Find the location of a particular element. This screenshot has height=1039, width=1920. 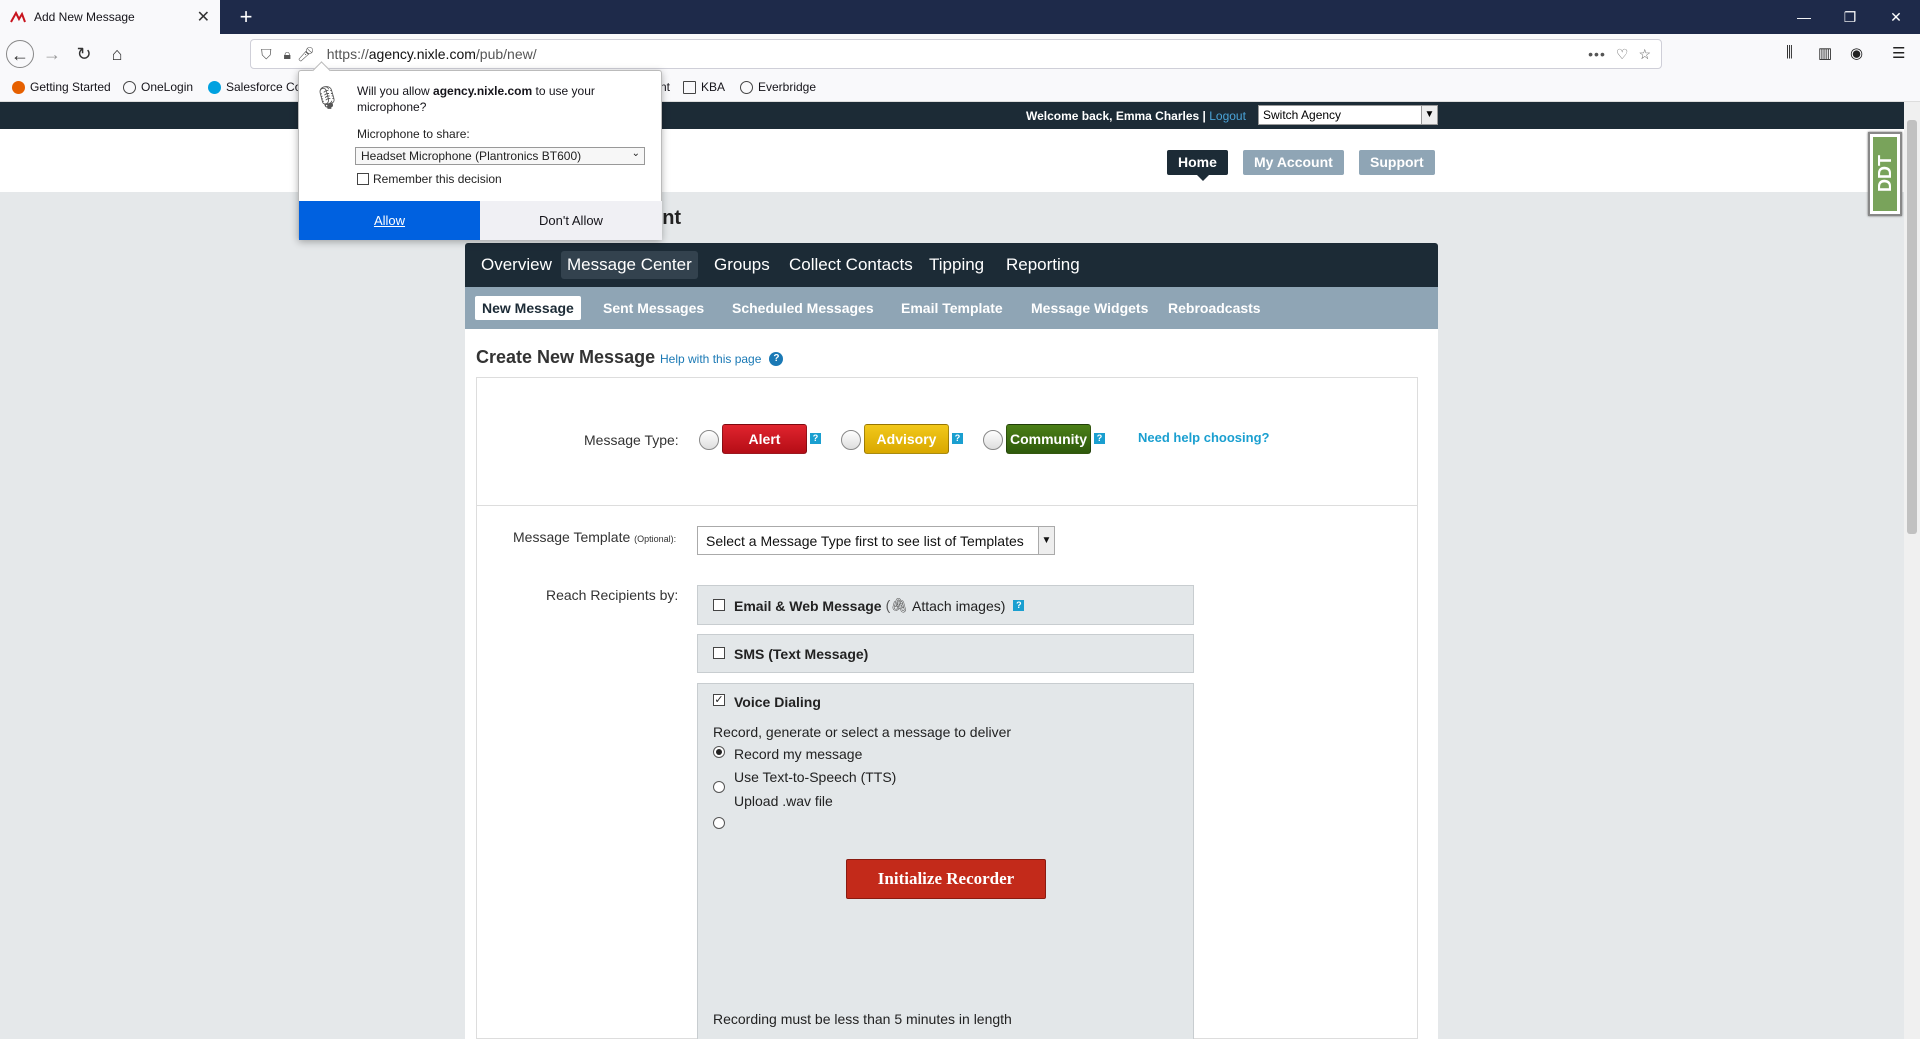

email-option-box: Email & Web Message (🖇︎ Attach images) ? is located at coordinates (945, 605).